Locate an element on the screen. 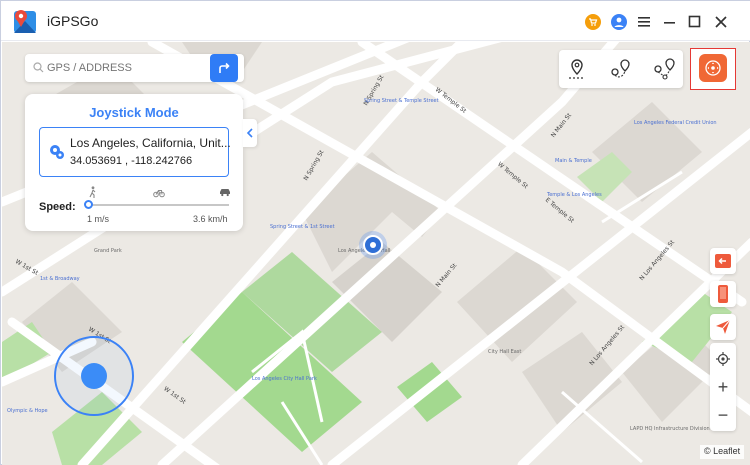 Image resolution: width=750 pixels, height=465 pixels. poi-label: Temple & Los Angeles is located at coordinates (574, 195).